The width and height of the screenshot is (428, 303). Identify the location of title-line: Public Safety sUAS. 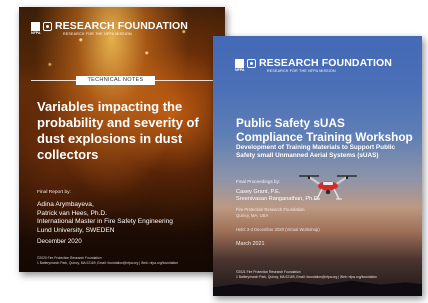
(290, 123).